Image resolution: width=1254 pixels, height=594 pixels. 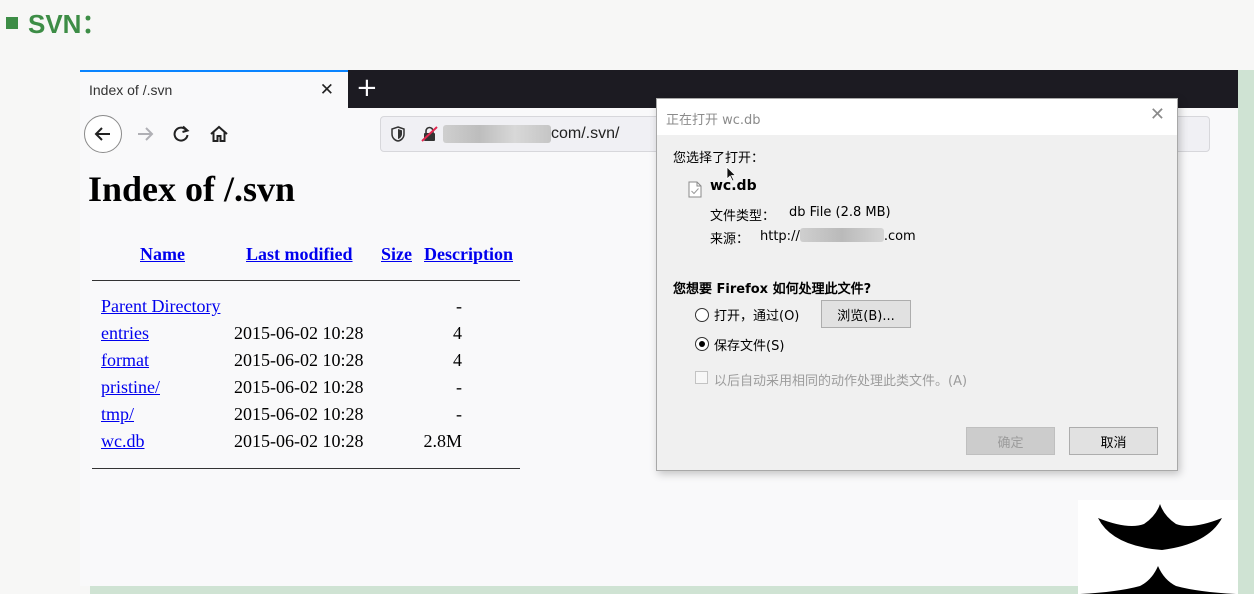 What do you see at coordinates (497, 134) in the screenshot?
I see `blurred-domain` at bounding box center [497, 134].